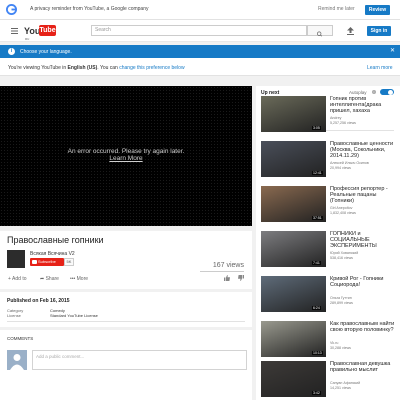 The width and height of the screenshot is (400, 400). I want to click on language-message-prefix: You're viewing YouTube in, so click(38, 68).